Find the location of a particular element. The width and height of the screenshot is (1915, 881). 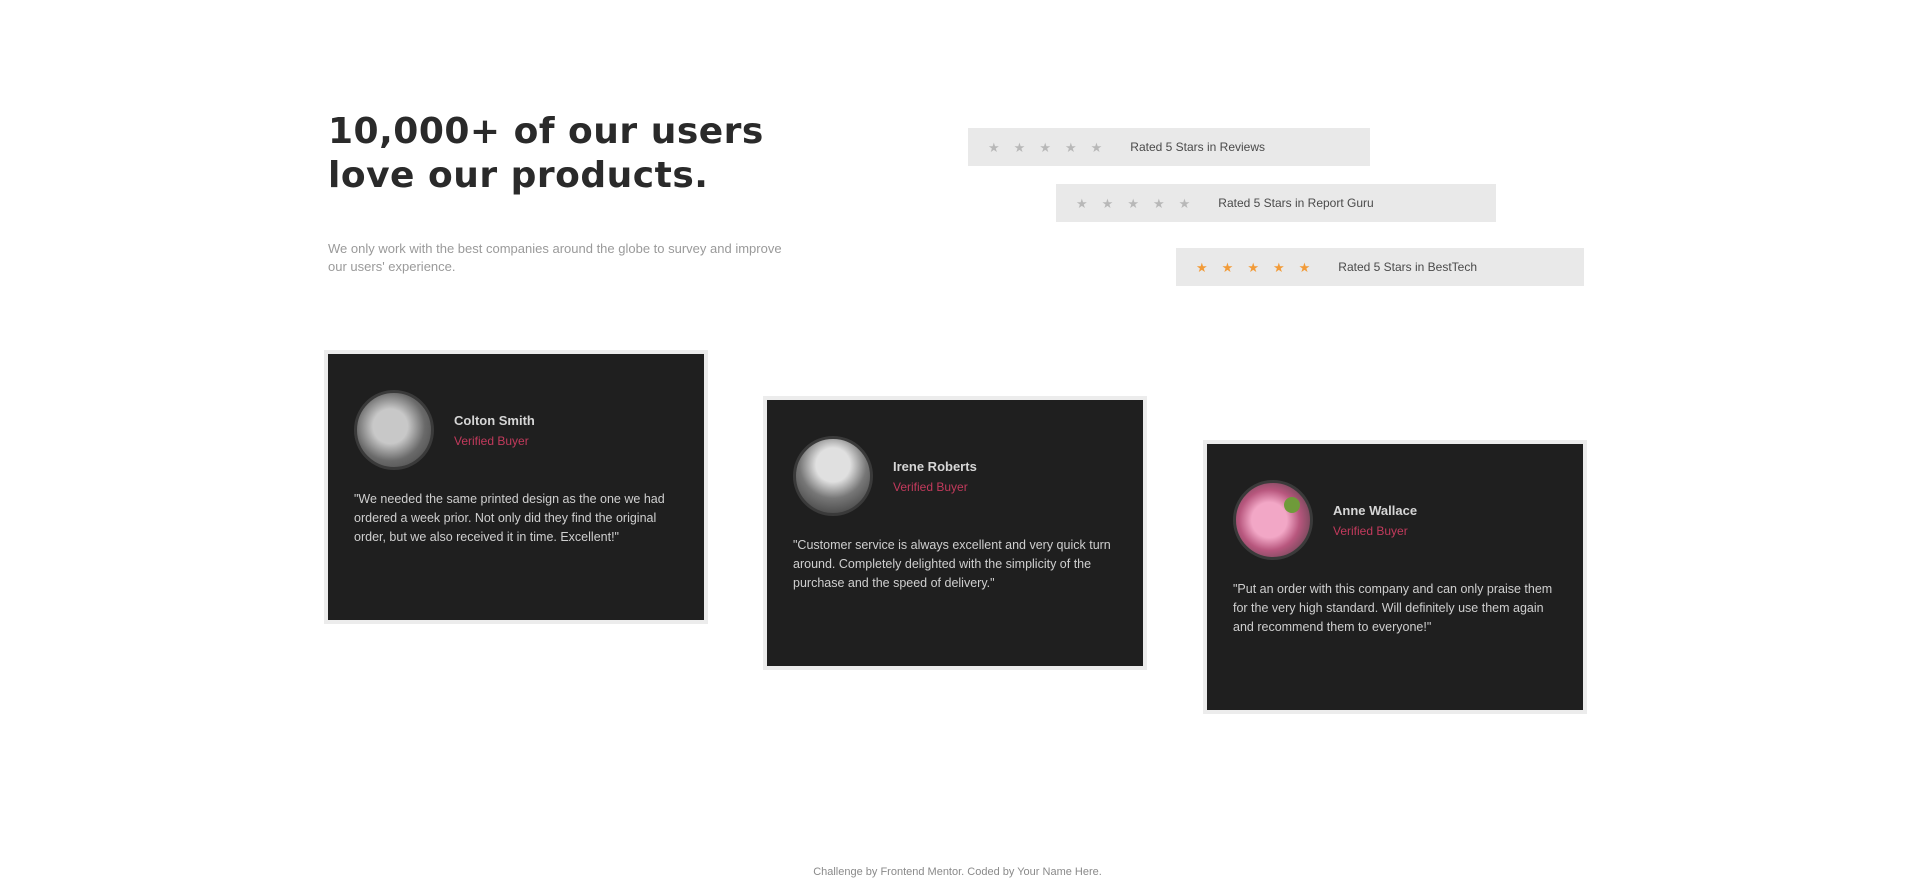

title-line-1: 10,000+ of our users is located at coordinates (546, 131).